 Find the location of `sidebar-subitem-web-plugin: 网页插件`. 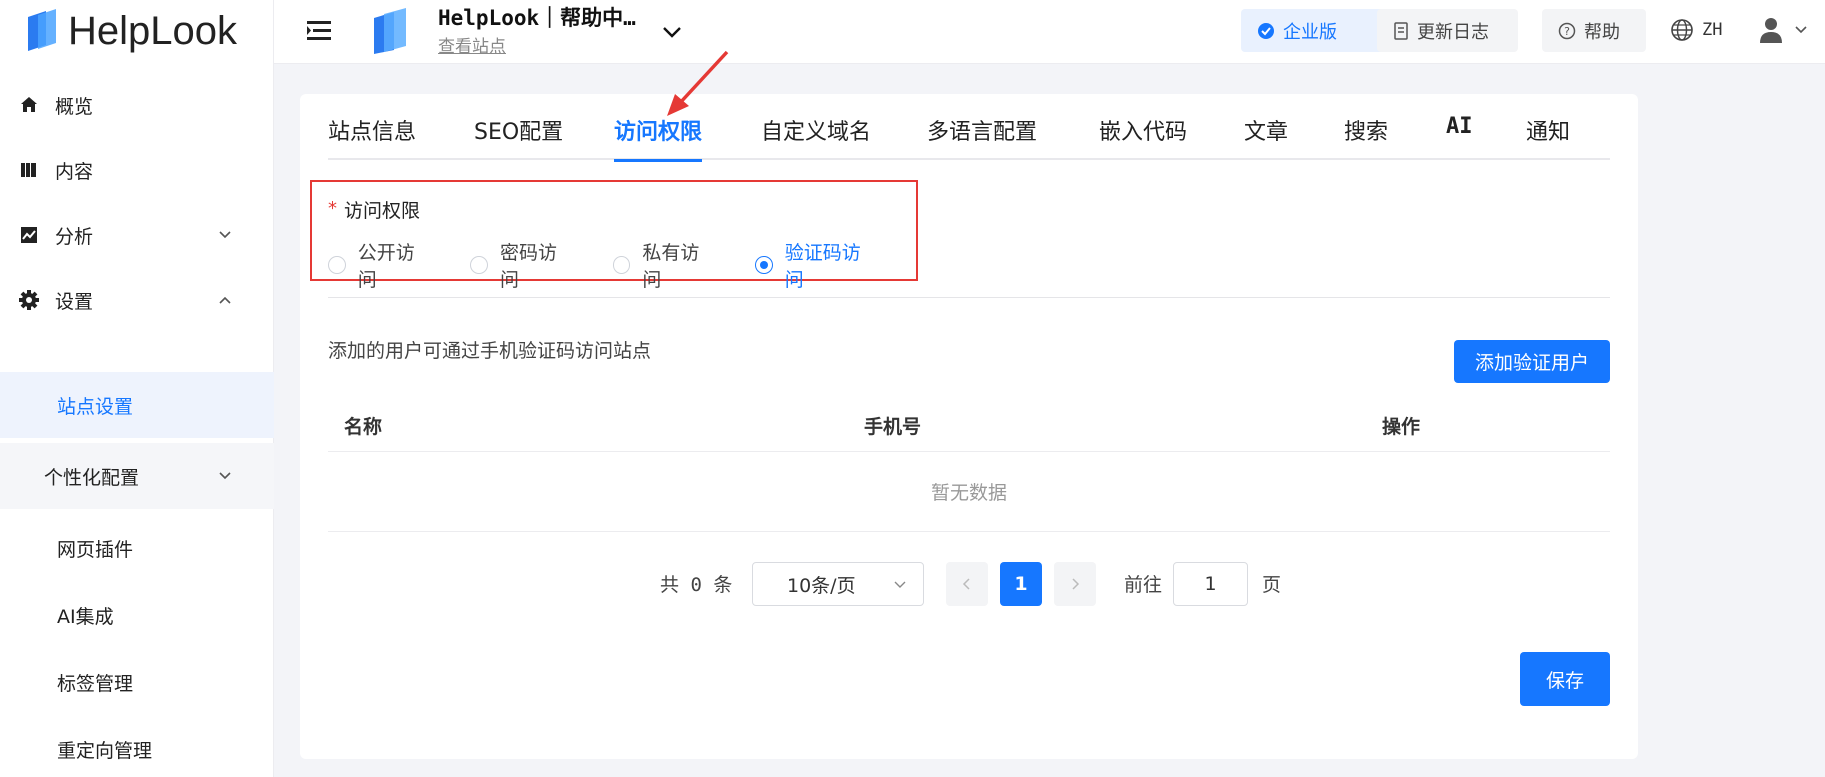

sidebar-subitem-web-plugin: 网页插件 is located at coordinates (137, 548).